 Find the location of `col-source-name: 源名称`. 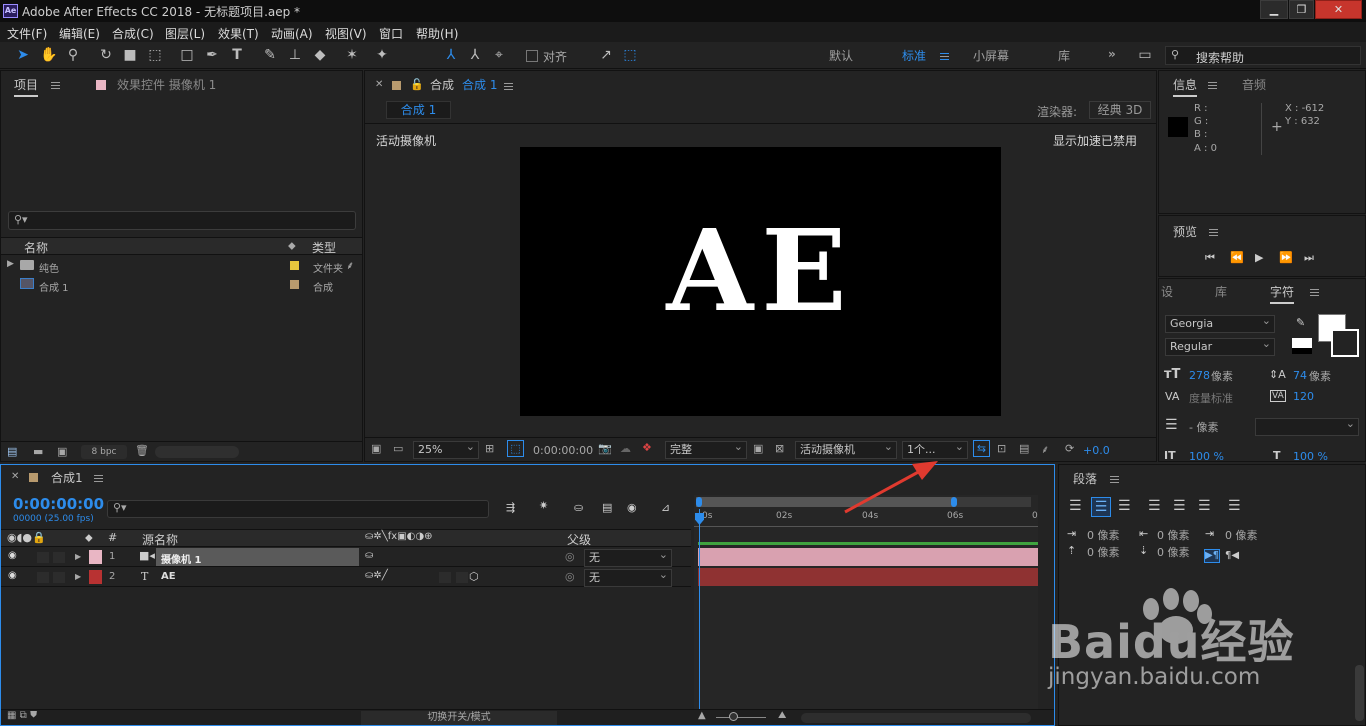

col-source-name: 源名称 is located at coordinates (160, 539).